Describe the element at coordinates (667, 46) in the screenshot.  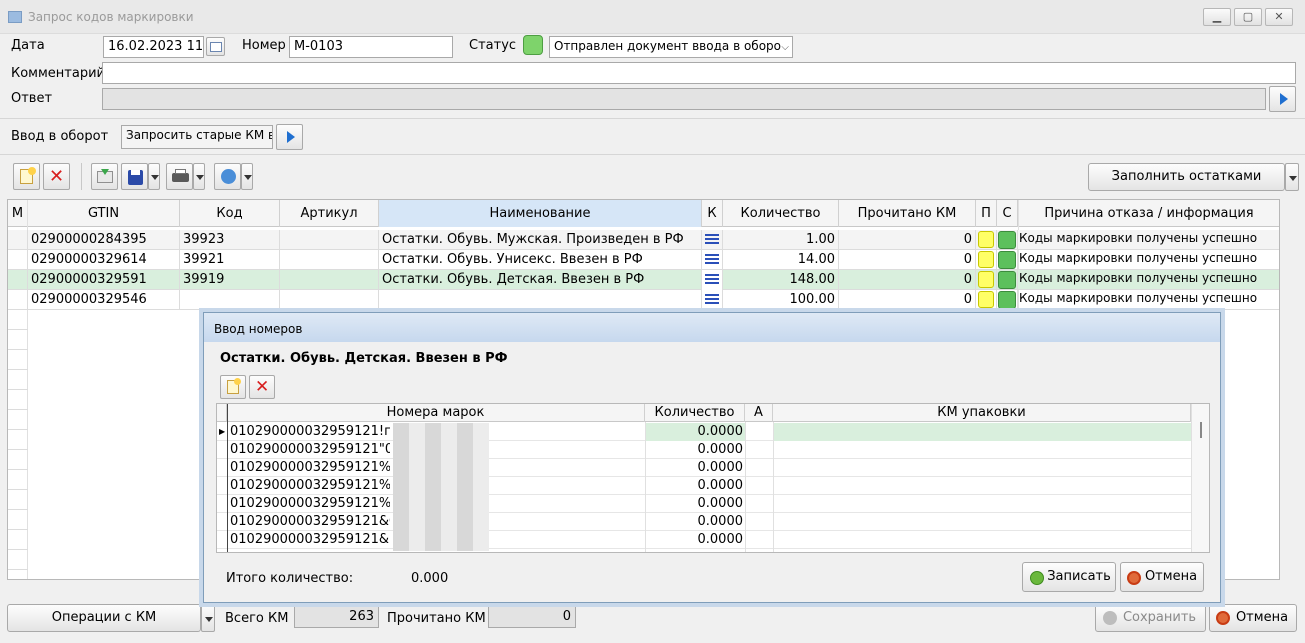
I see `status-value: Отправлен документ ввода в оборо` at that location.